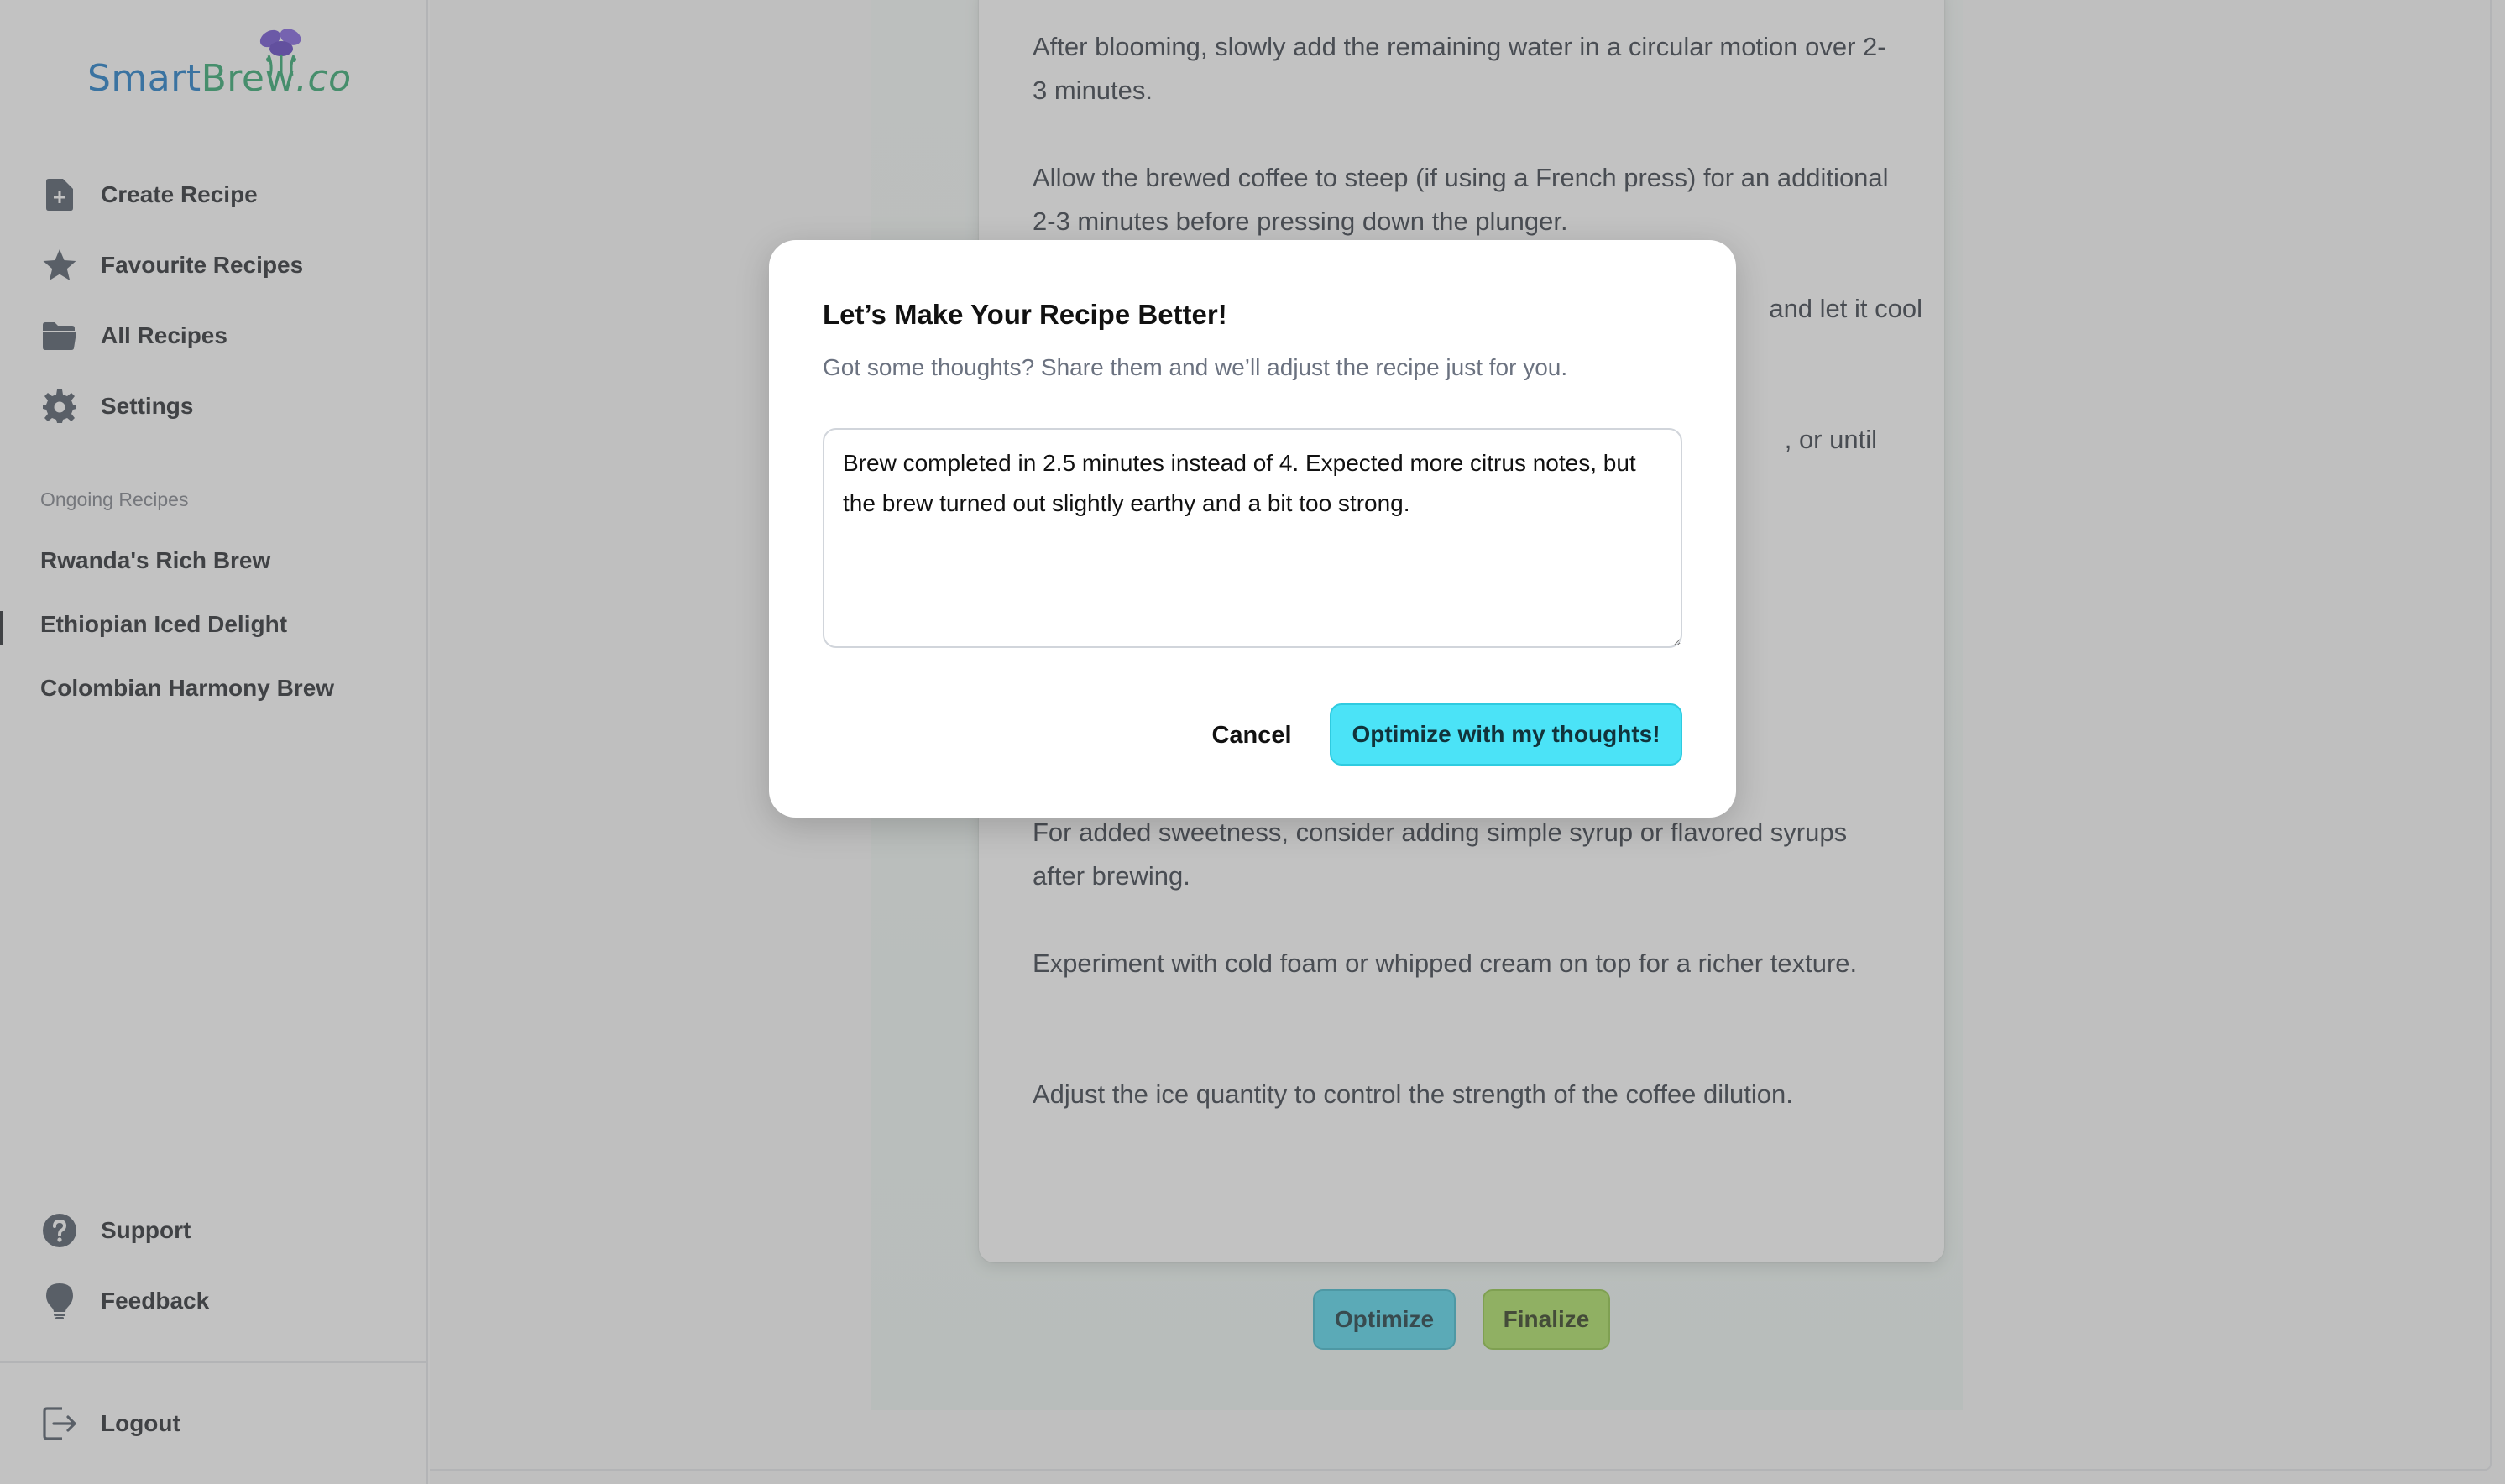 Image resolution: width=2505 pixels, height=1484 pixels. I want to click on dialog-title: Let’s Make Your Recipe Better!, so click(1025, 314).